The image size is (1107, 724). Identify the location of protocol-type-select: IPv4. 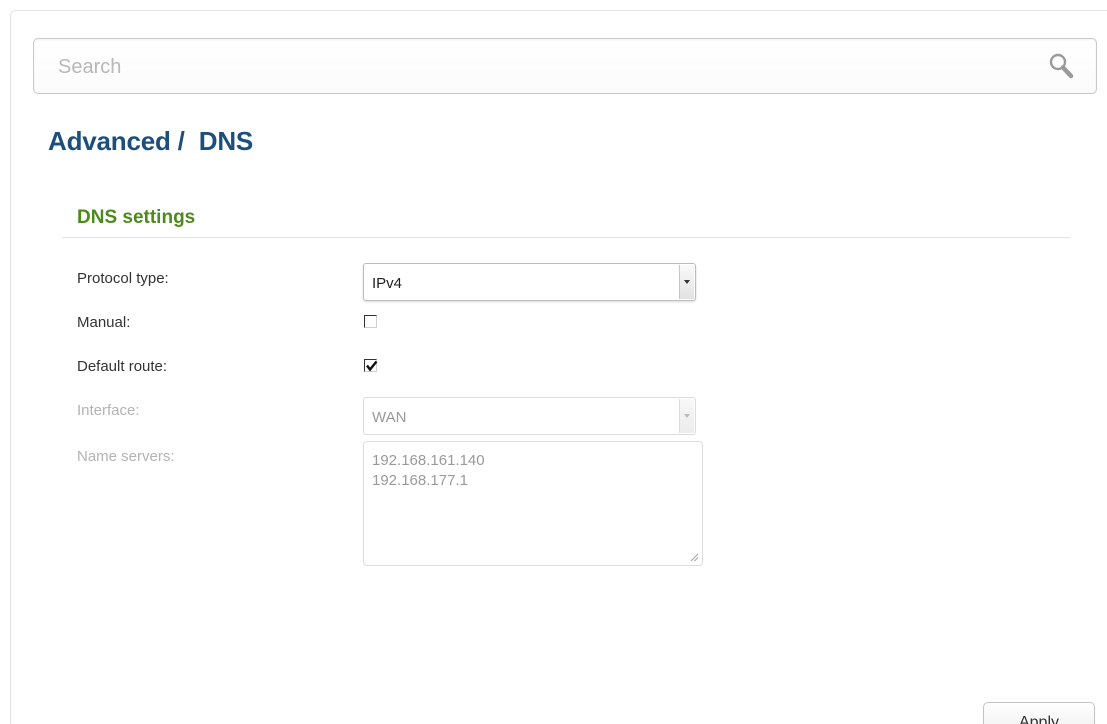
(529, 282).